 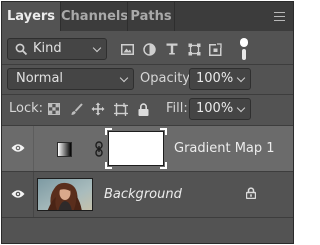 What do you see at coordinates (21, 49) in the screenshot?
I see `search-icon` at bounding box center [21, 49].